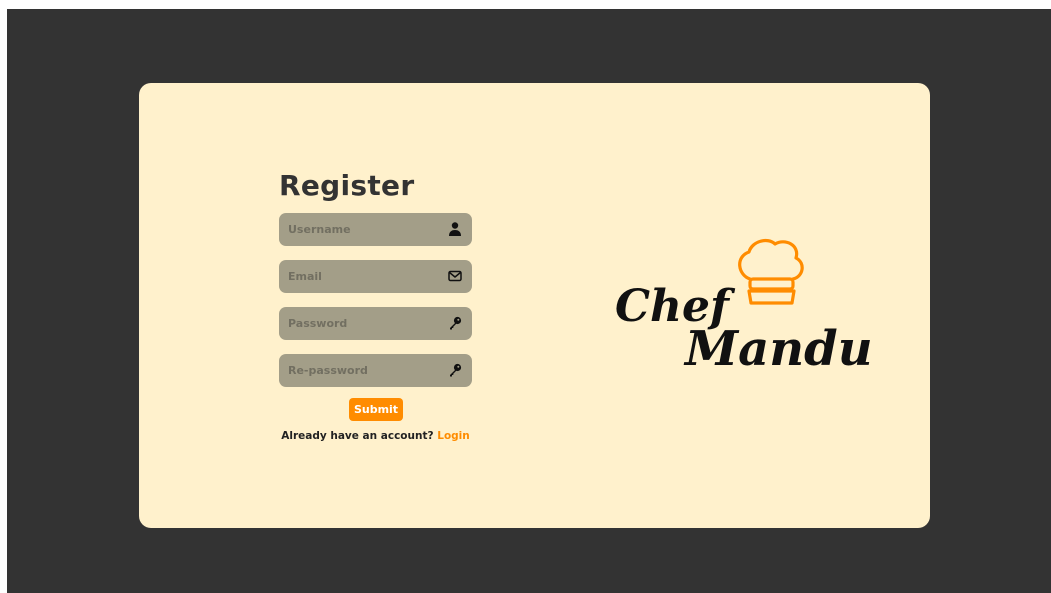 This screenshot has height=593, width=1051. What do you see at coordinates (359, 323) in the screenshot?
I see `password-input` at bounding box center [359, 323].